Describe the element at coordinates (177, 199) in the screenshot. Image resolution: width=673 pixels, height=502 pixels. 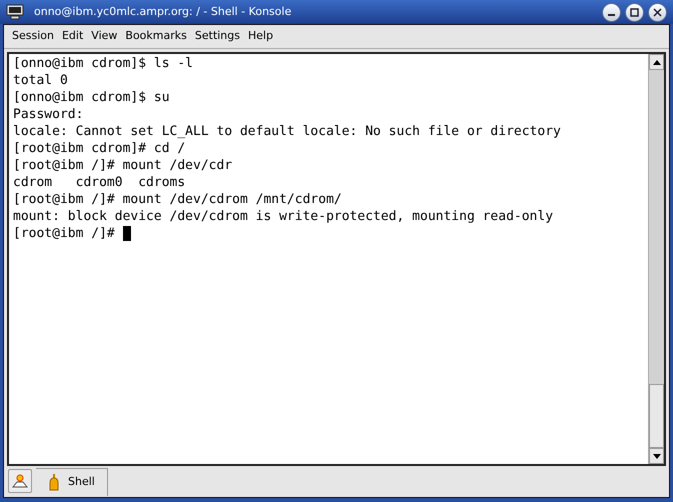
I see `terminal-line: [root@ibm /]# mount /dev/cdrom /mnt/cdrom/` at that location.